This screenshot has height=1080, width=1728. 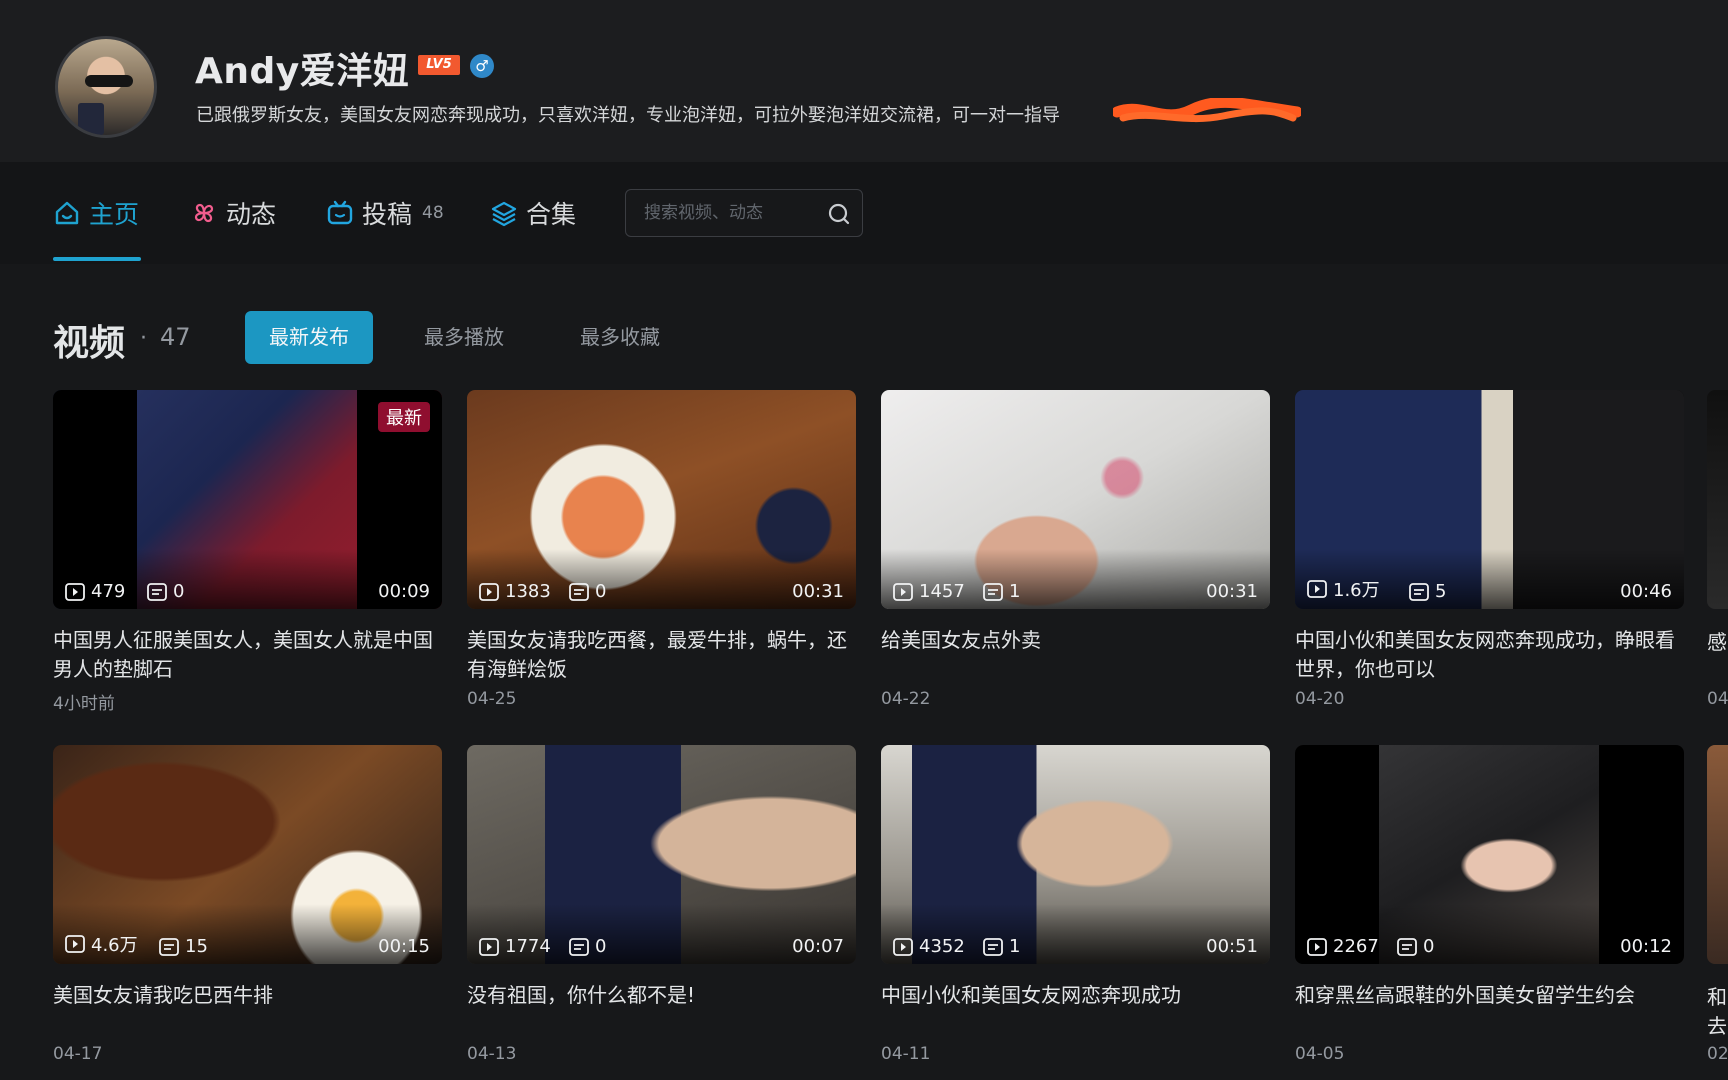 I want to click on pinwheel-icon, so click(x=204, y=213).